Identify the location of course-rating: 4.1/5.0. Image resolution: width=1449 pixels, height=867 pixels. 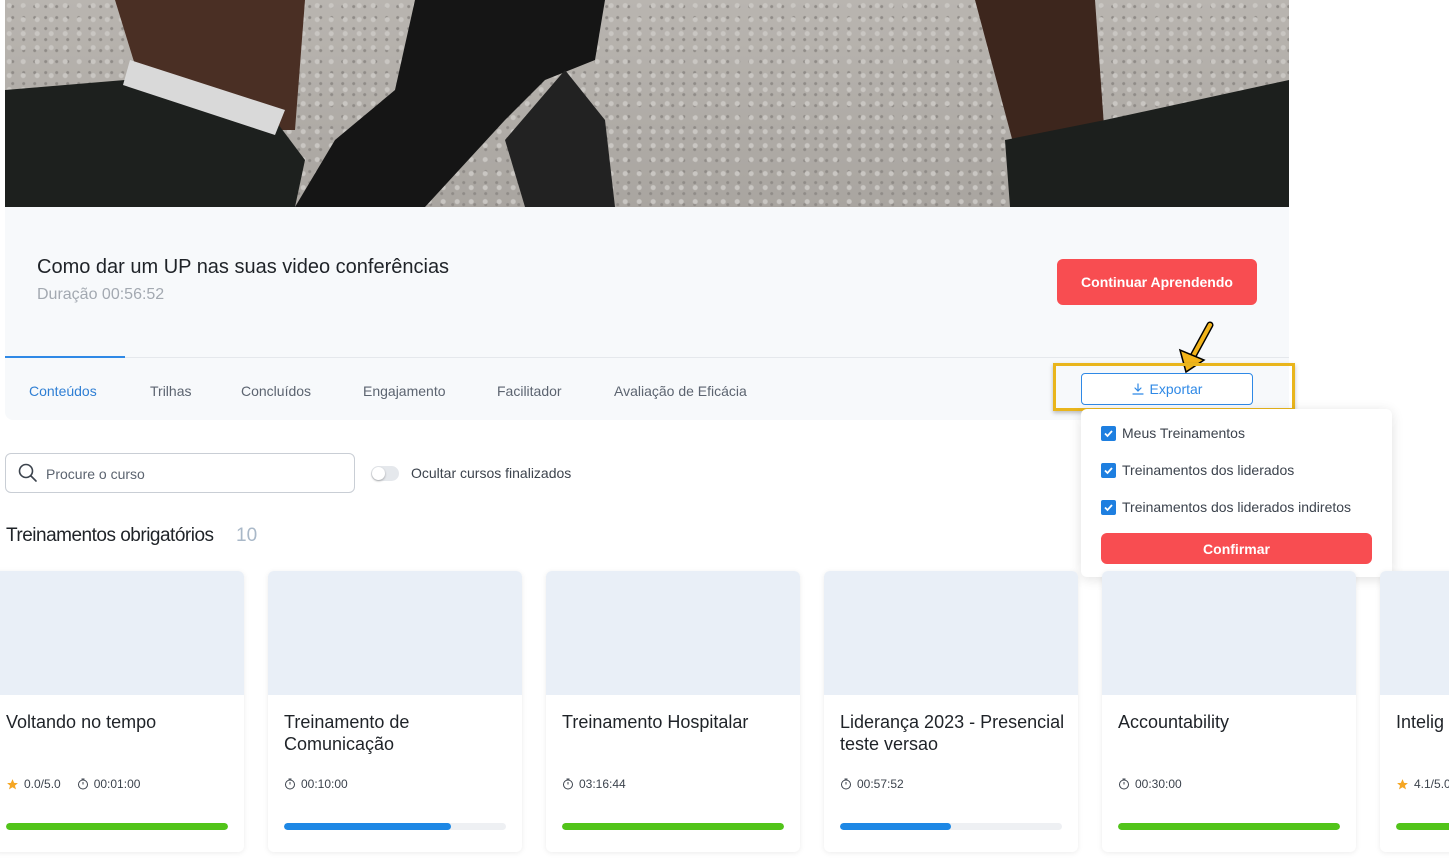
(1422, 784).